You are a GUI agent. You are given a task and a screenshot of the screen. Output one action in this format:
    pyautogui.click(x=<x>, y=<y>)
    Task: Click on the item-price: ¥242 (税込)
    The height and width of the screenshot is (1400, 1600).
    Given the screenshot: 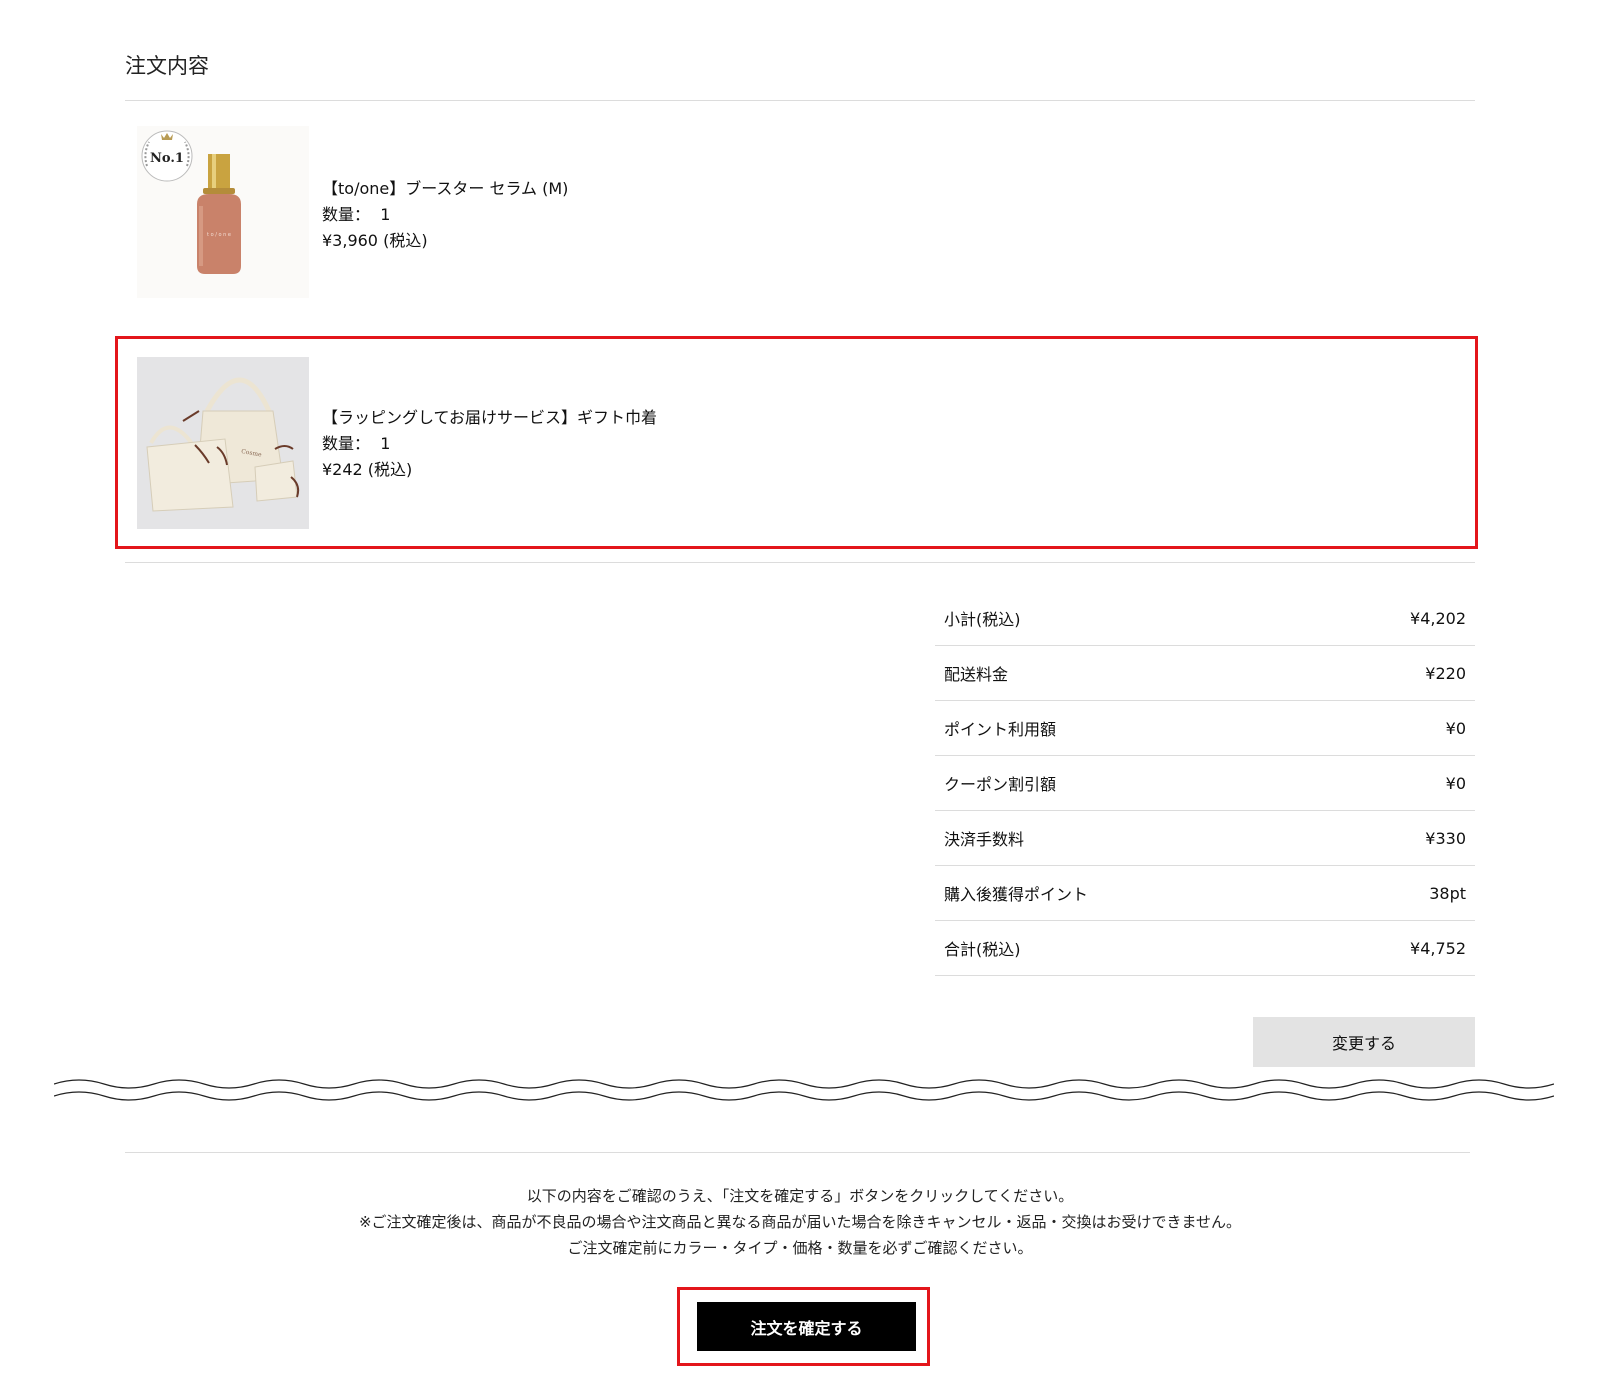 What is the action you would take?
    pyautogui.click(x=367, y=469)
    